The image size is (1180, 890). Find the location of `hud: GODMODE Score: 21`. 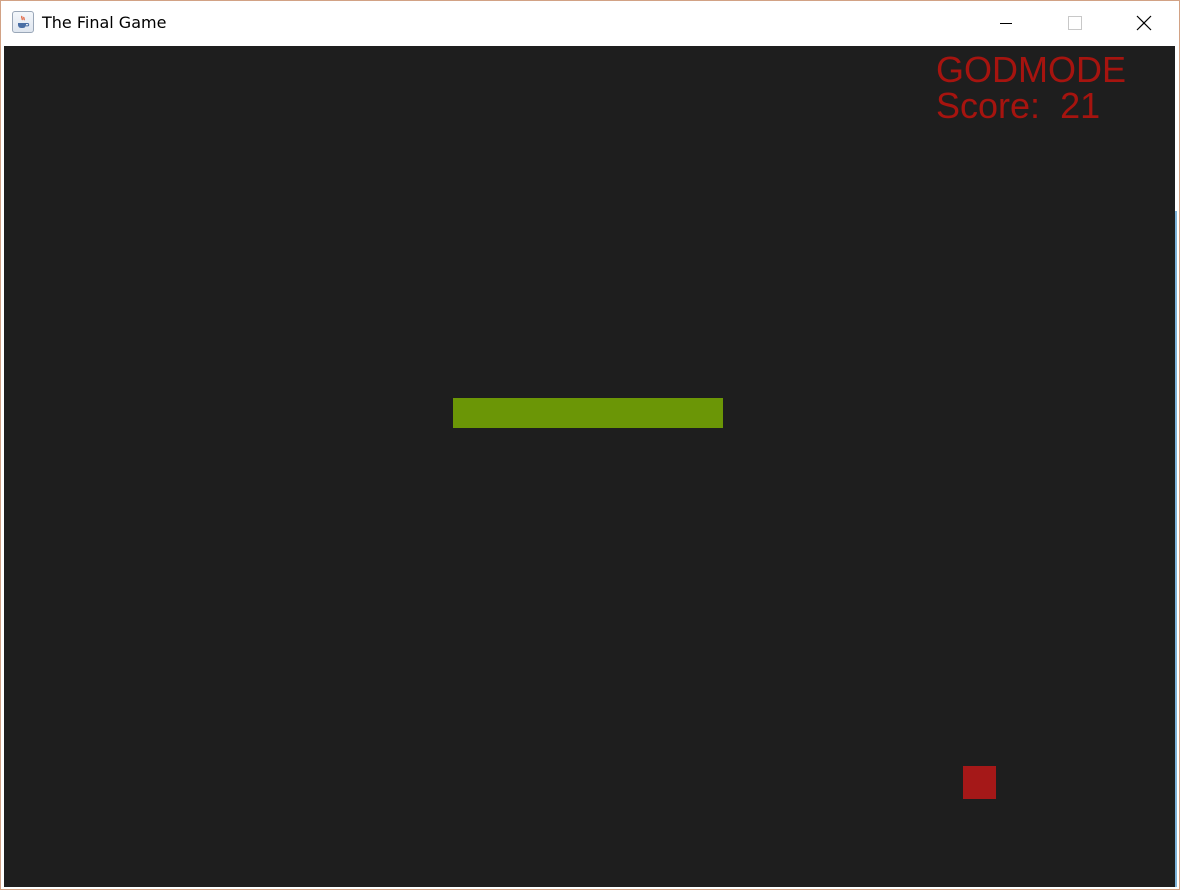

hud: GODMODE Score: 21 is located at coordinates (1031, 88).